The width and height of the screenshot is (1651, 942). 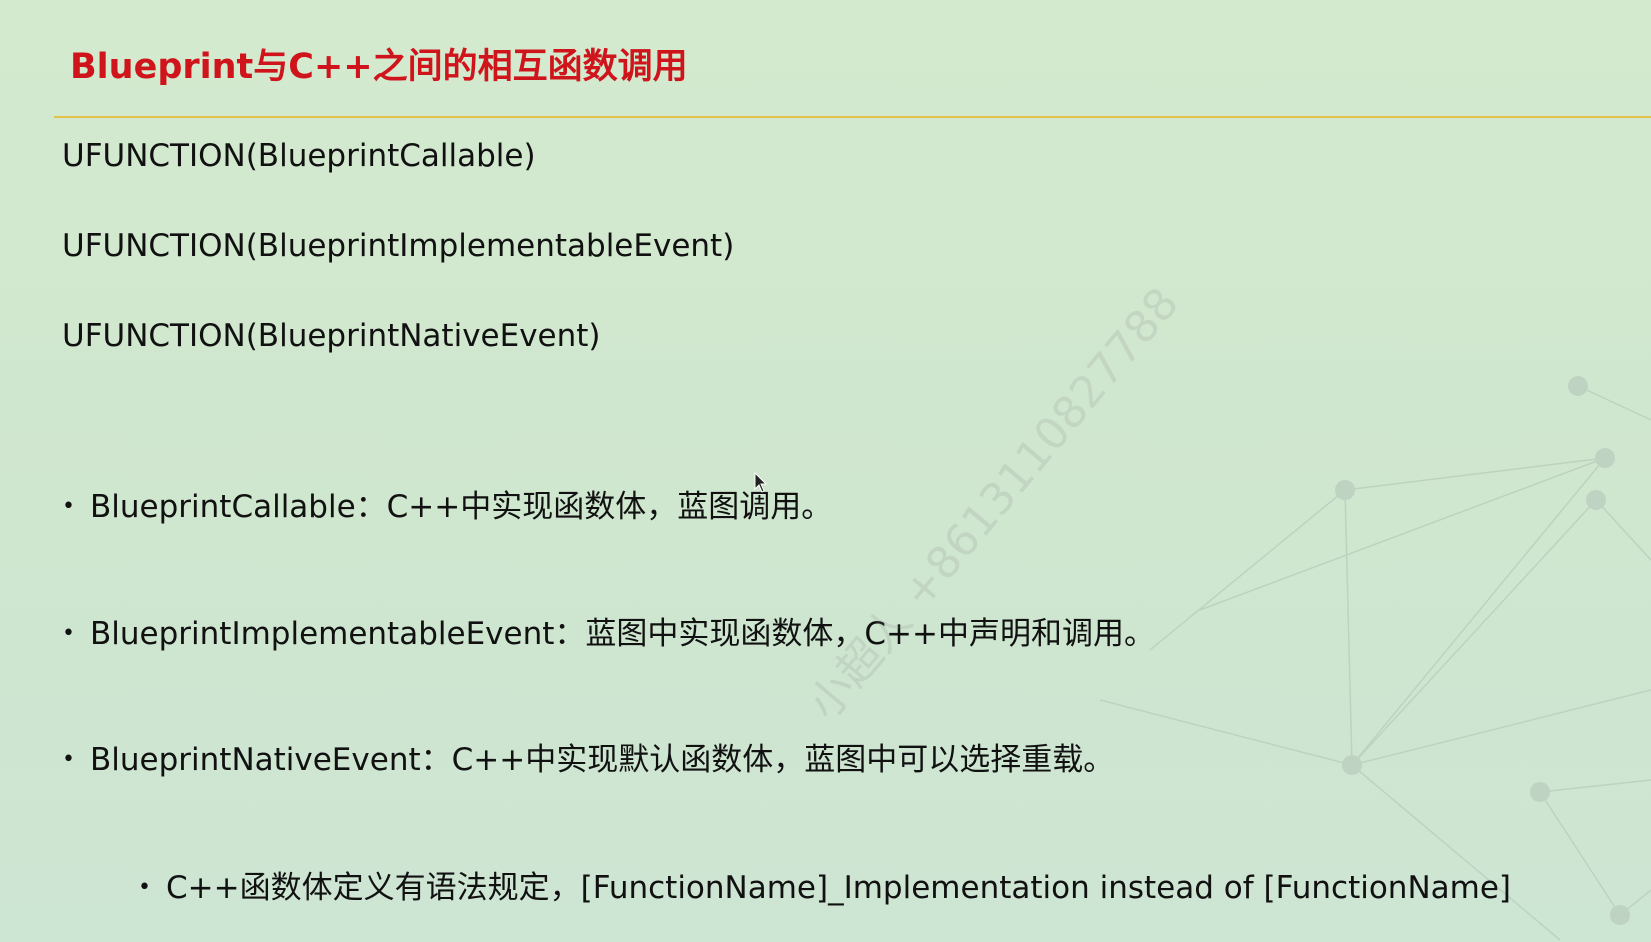 I want to click on mouse-pointer-icon, so click(x=761, y=482).